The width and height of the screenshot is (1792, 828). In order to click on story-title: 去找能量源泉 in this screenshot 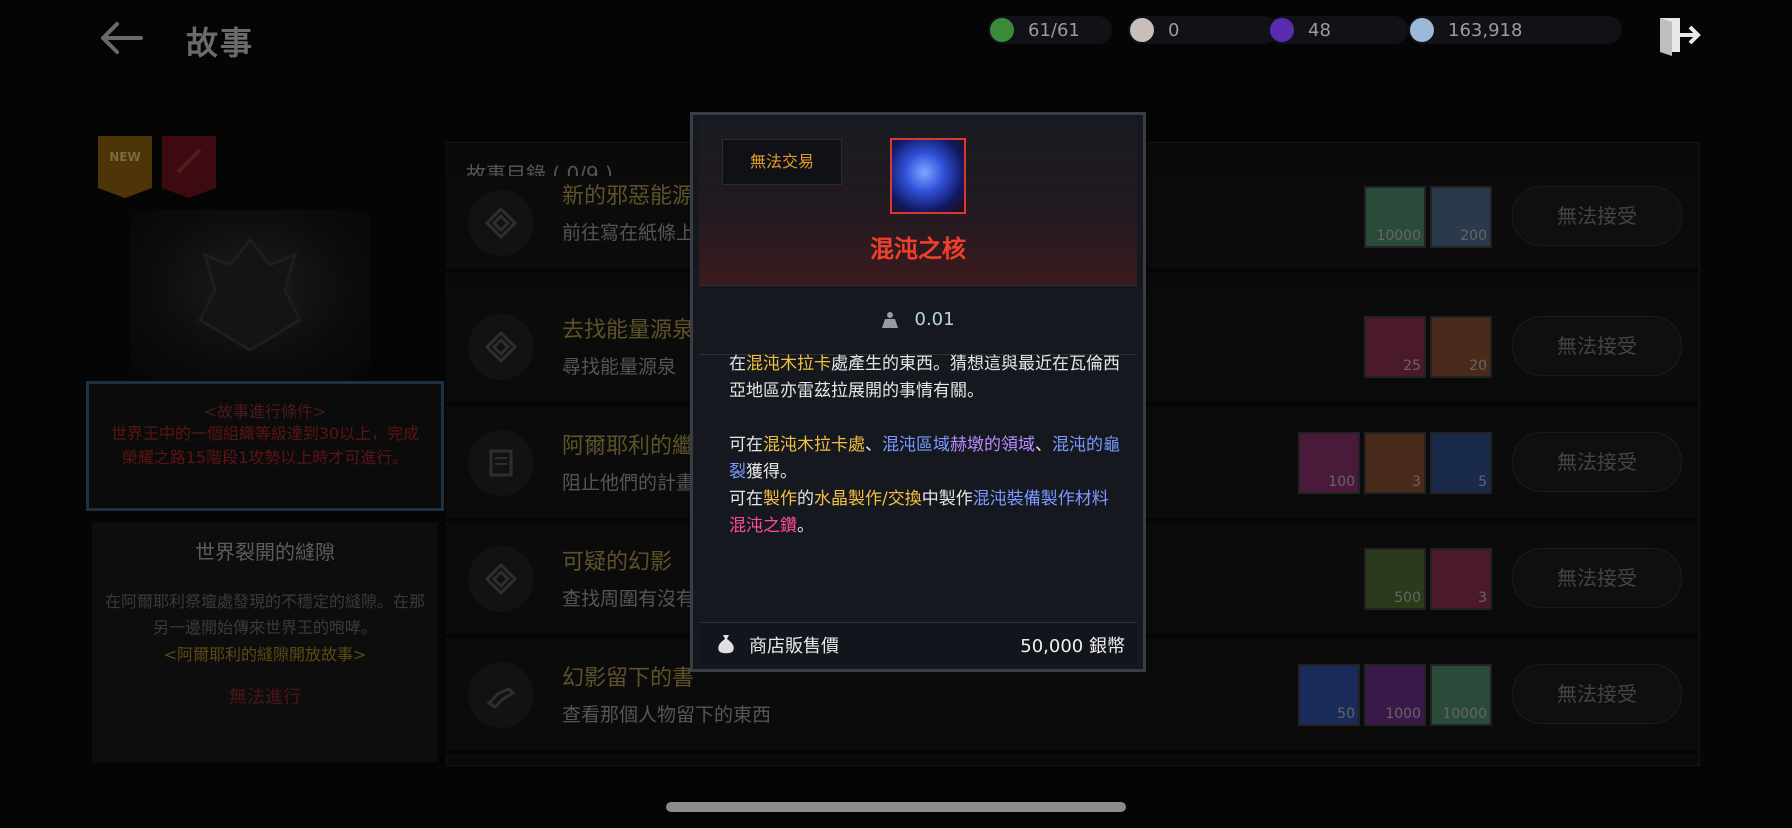, I will do `click(628, 330)`.